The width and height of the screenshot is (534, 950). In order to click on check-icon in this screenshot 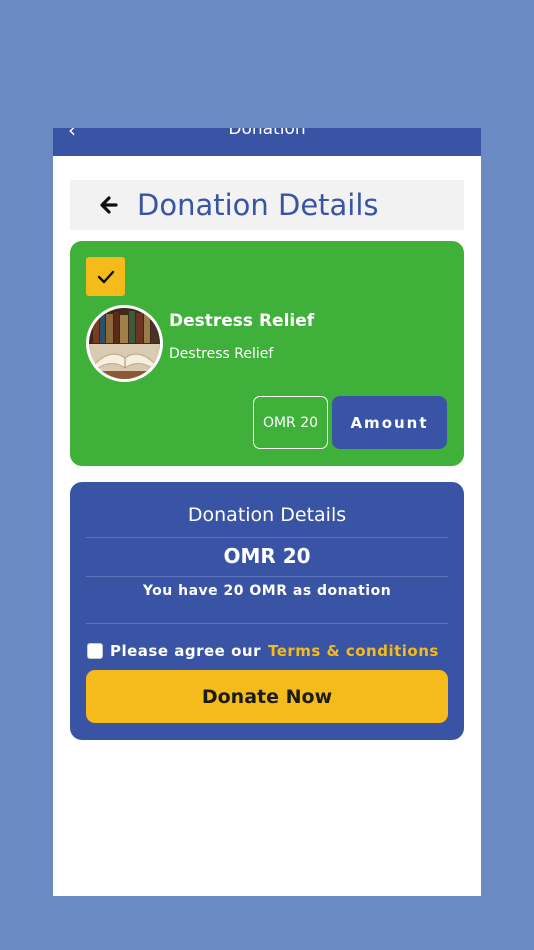, I will do `click(105, 276)`.